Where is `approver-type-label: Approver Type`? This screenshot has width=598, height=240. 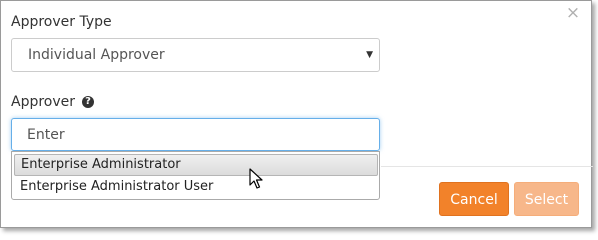 approver-type-label: Approver Type is located at coordinates (61, 22).